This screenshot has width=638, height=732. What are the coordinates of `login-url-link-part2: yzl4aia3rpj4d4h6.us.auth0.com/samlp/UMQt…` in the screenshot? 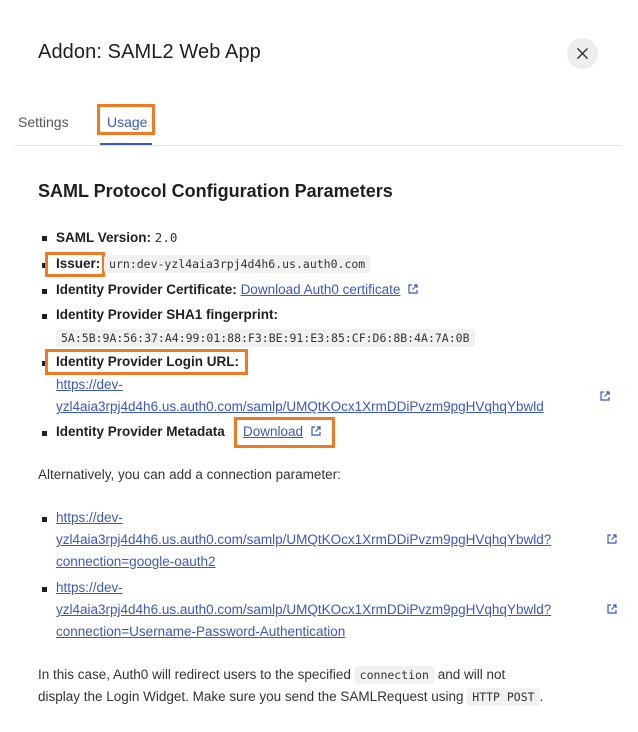 It's located at (300, 406).